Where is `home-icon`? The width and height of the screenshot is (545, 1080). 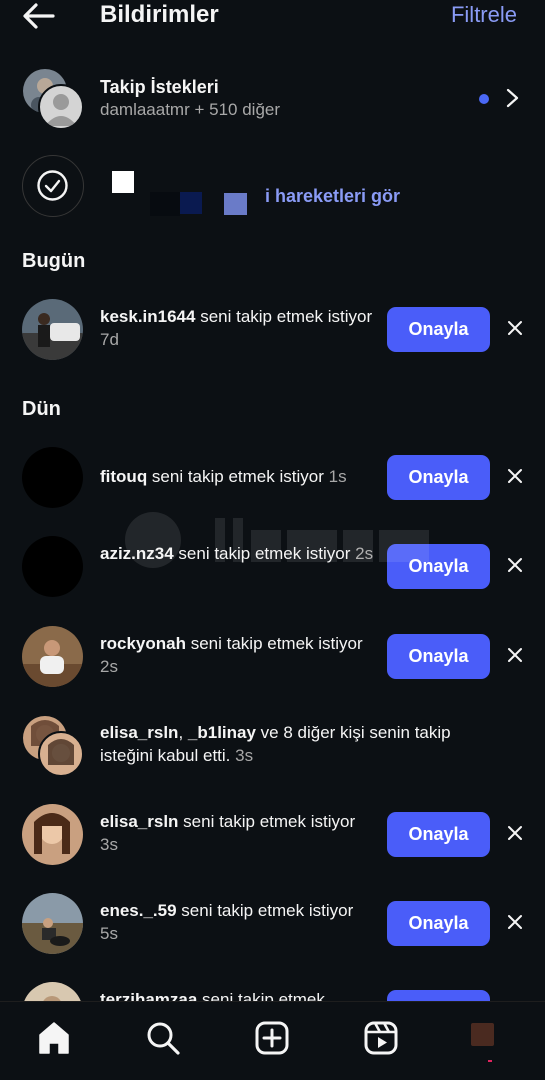 home-icon is located at coordinates (54, 1038).